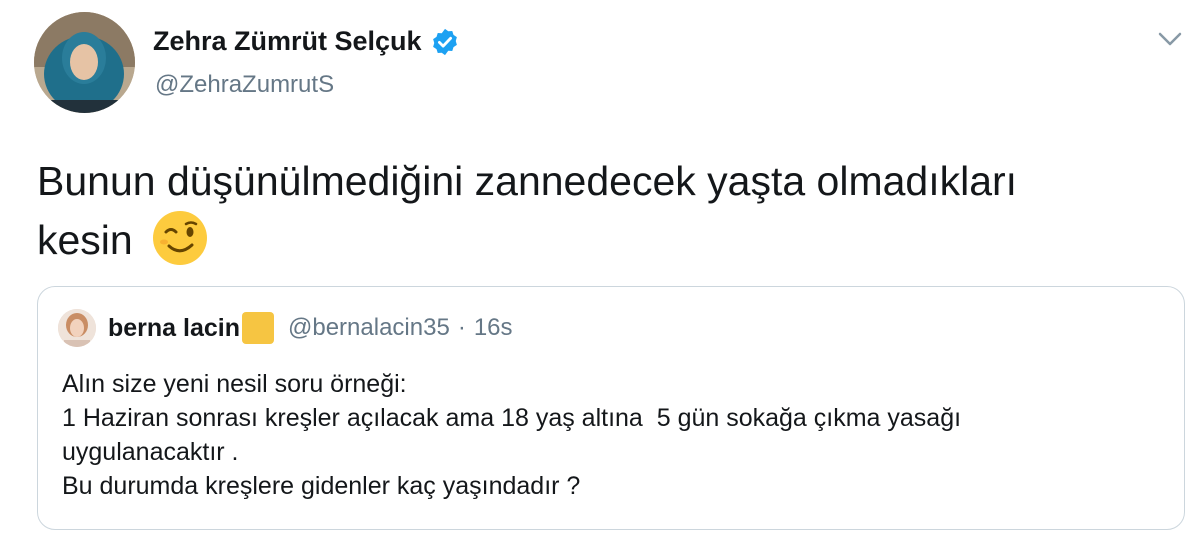 This screenshot has height=547, width=1200. Describe the element at coordinates (285, 328) in the screenshot. I see `quoted-tweet-header: berna lacin @bernalacin35 · 16s` at that location.